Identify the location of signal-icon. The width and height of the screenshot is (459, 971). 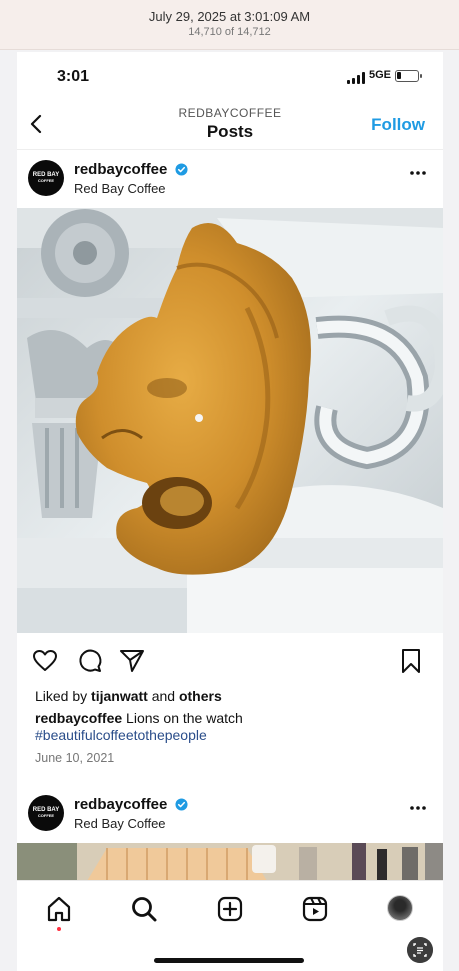
(356, 78).